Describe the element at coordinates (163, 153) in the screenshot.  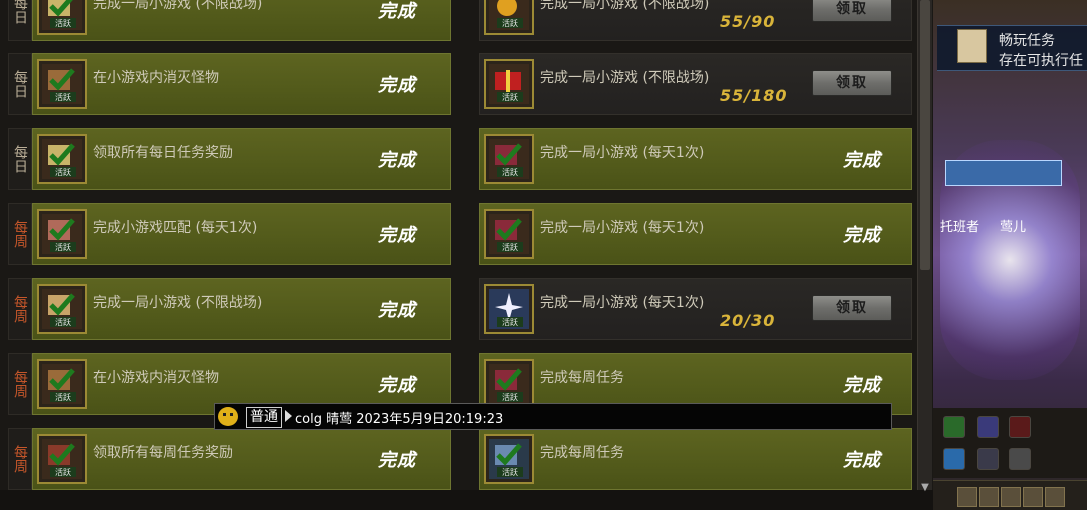
I see `task-title: 领取所有每日任务奖励` at that location.